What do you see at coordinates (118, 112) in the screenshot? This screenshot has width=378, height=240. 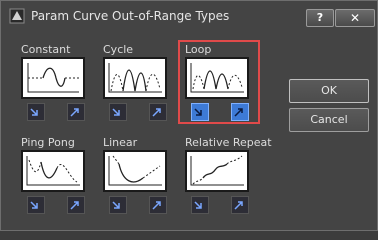 I see `in-range-toggle-cycle` at bounding box center [118, 112].